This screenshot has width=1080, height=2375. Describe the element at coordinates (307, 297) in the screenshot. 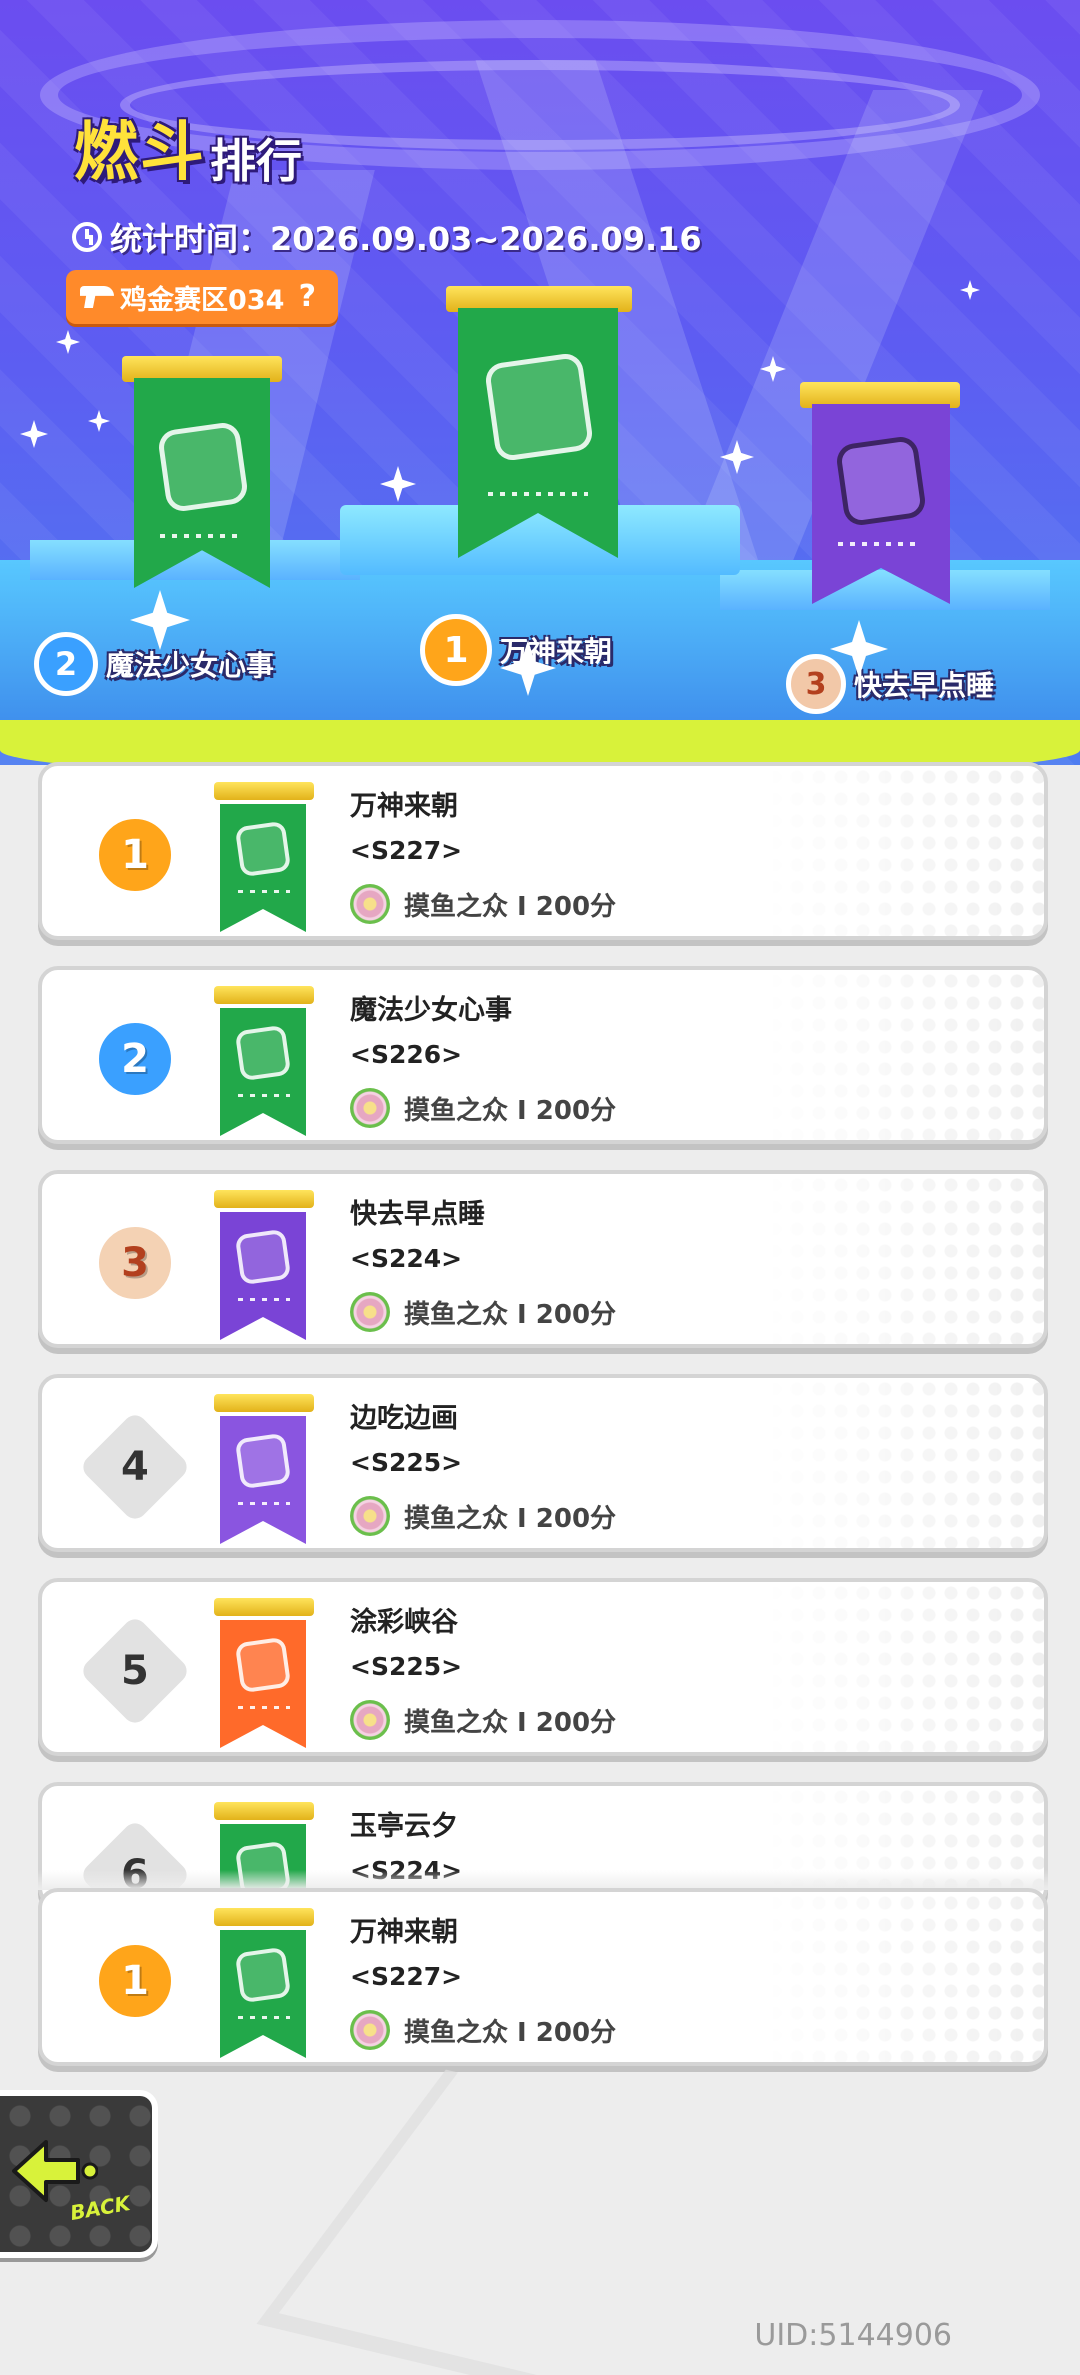

I see `help-icon: ?` at that location.